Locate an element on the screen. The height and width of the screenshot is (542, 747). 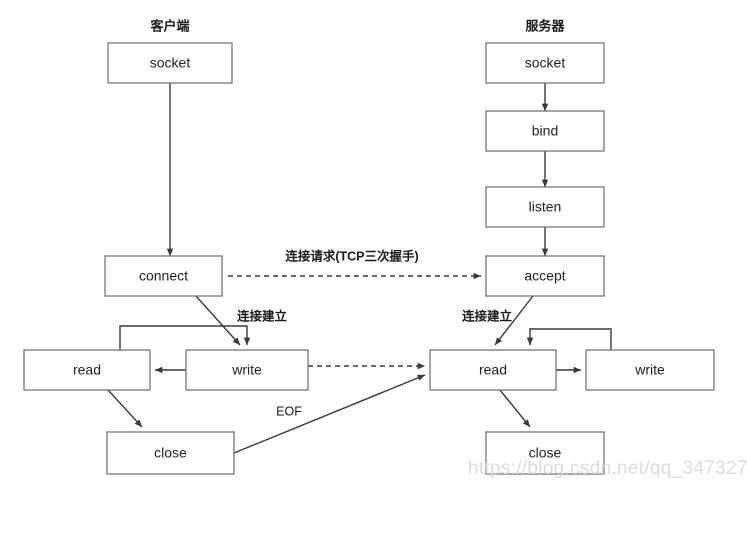
node-server-socket-label: socket is located at coordinates (545, 63).